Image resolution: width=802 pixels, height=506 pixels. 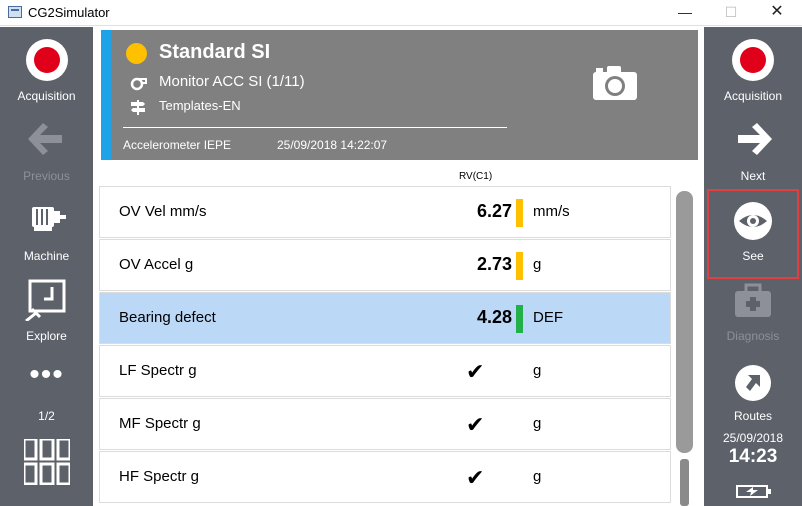 I want to click on charging-bolt-icon, so click(x=752, y=491).